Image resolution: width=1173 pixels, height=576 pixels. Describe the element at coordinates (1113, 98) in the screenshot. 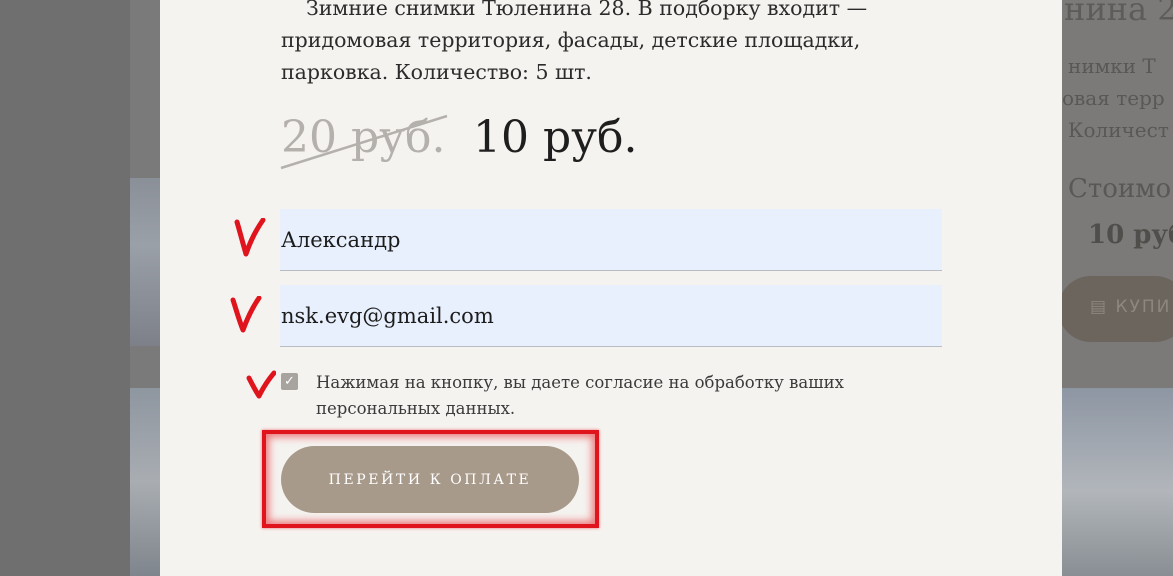

I see `background-text: овая терр` at that location.